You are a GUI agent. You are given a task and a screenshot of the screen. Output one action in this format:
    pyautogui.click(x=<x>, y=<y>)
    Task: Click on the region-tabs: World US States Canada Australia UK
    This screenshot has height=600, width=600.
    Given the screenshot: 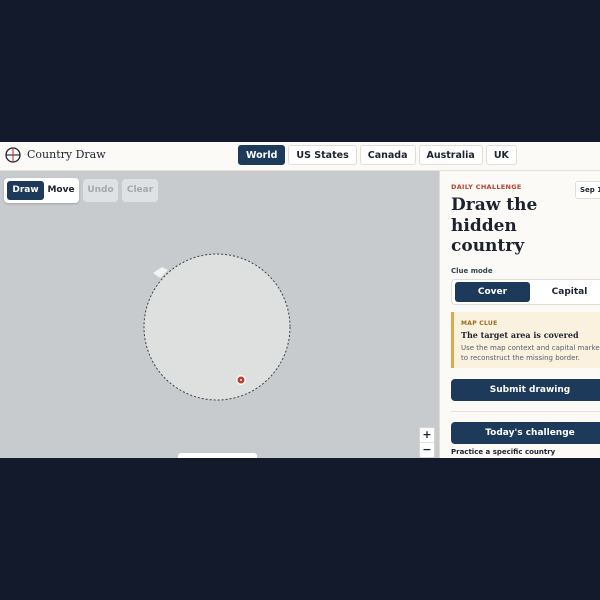 What is the action you would take?
    pyautogui.click(x=377, y=155)
    